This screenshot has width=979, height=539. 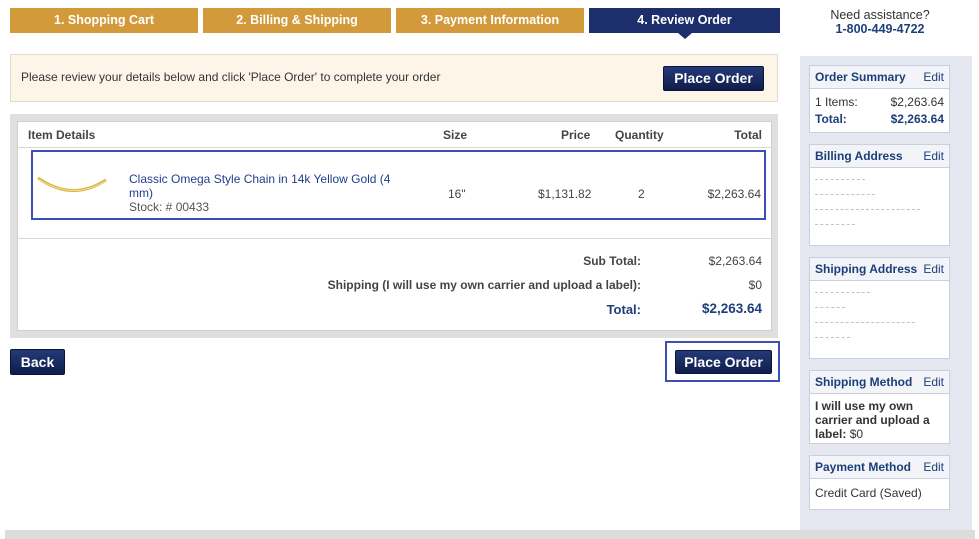 What do you see at coordinates (565, 194) in the screenshot?
I see `item-price: $1,131.82` at bounding box center [565, 194].